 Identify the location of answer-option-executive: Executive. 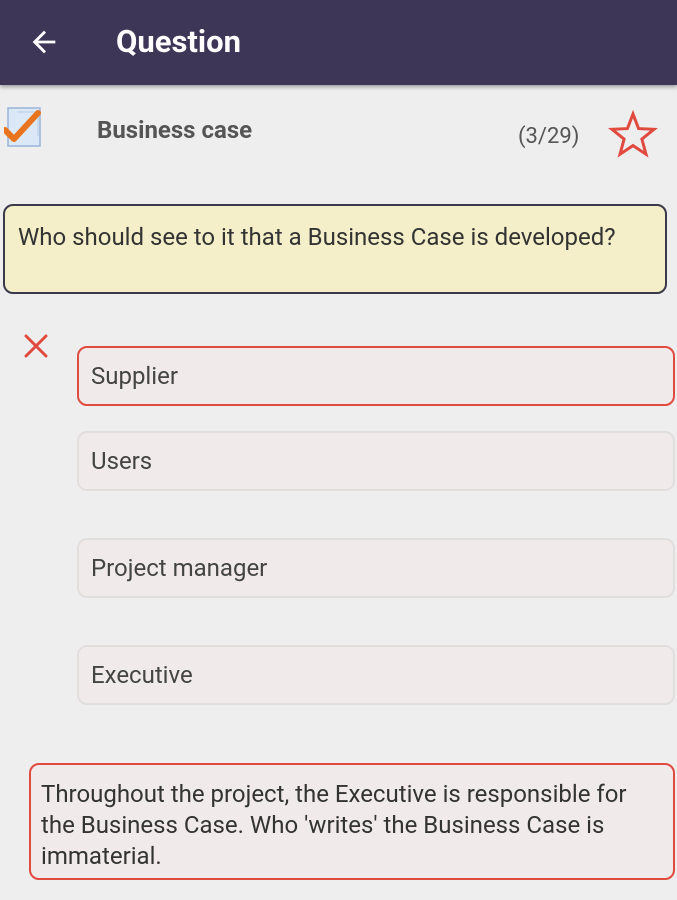
(376, 675).